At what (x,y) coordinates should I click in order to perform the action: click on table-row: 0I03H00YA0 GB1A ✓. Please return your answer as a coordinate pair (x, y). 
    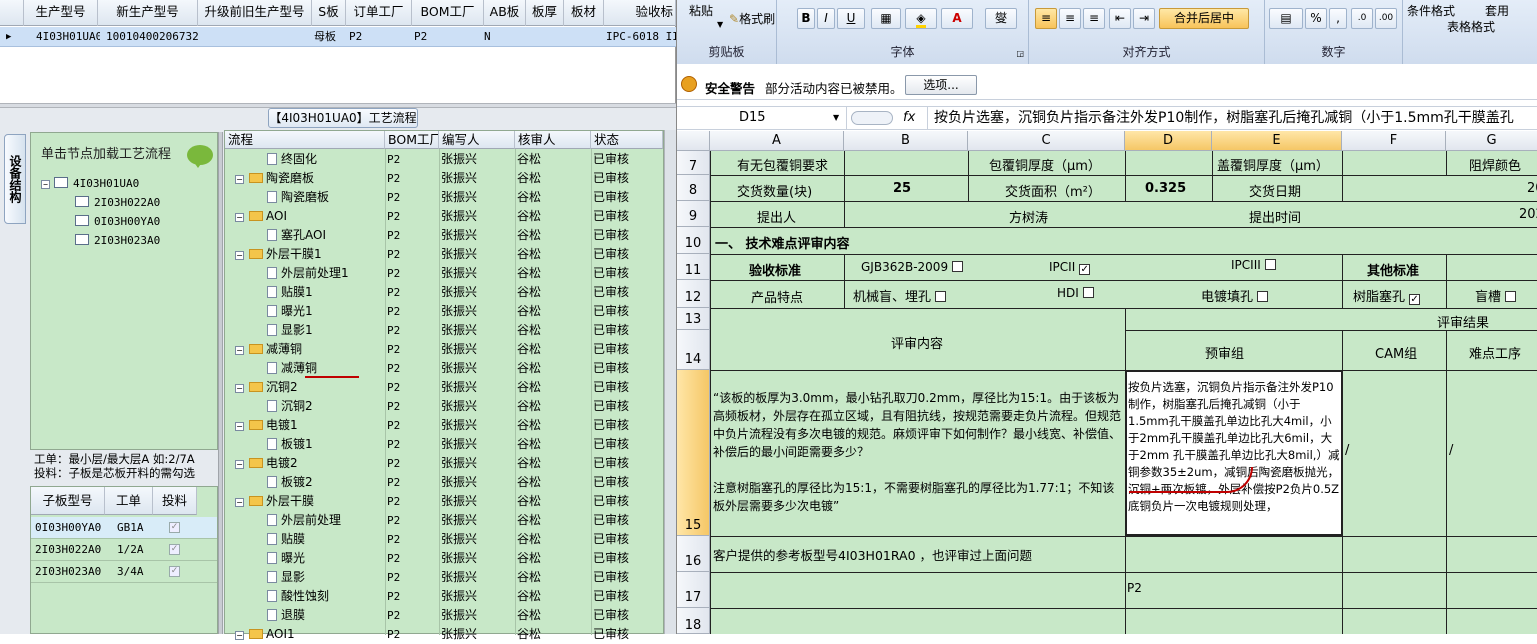
    Looking at the image, I should click on (124, 528).